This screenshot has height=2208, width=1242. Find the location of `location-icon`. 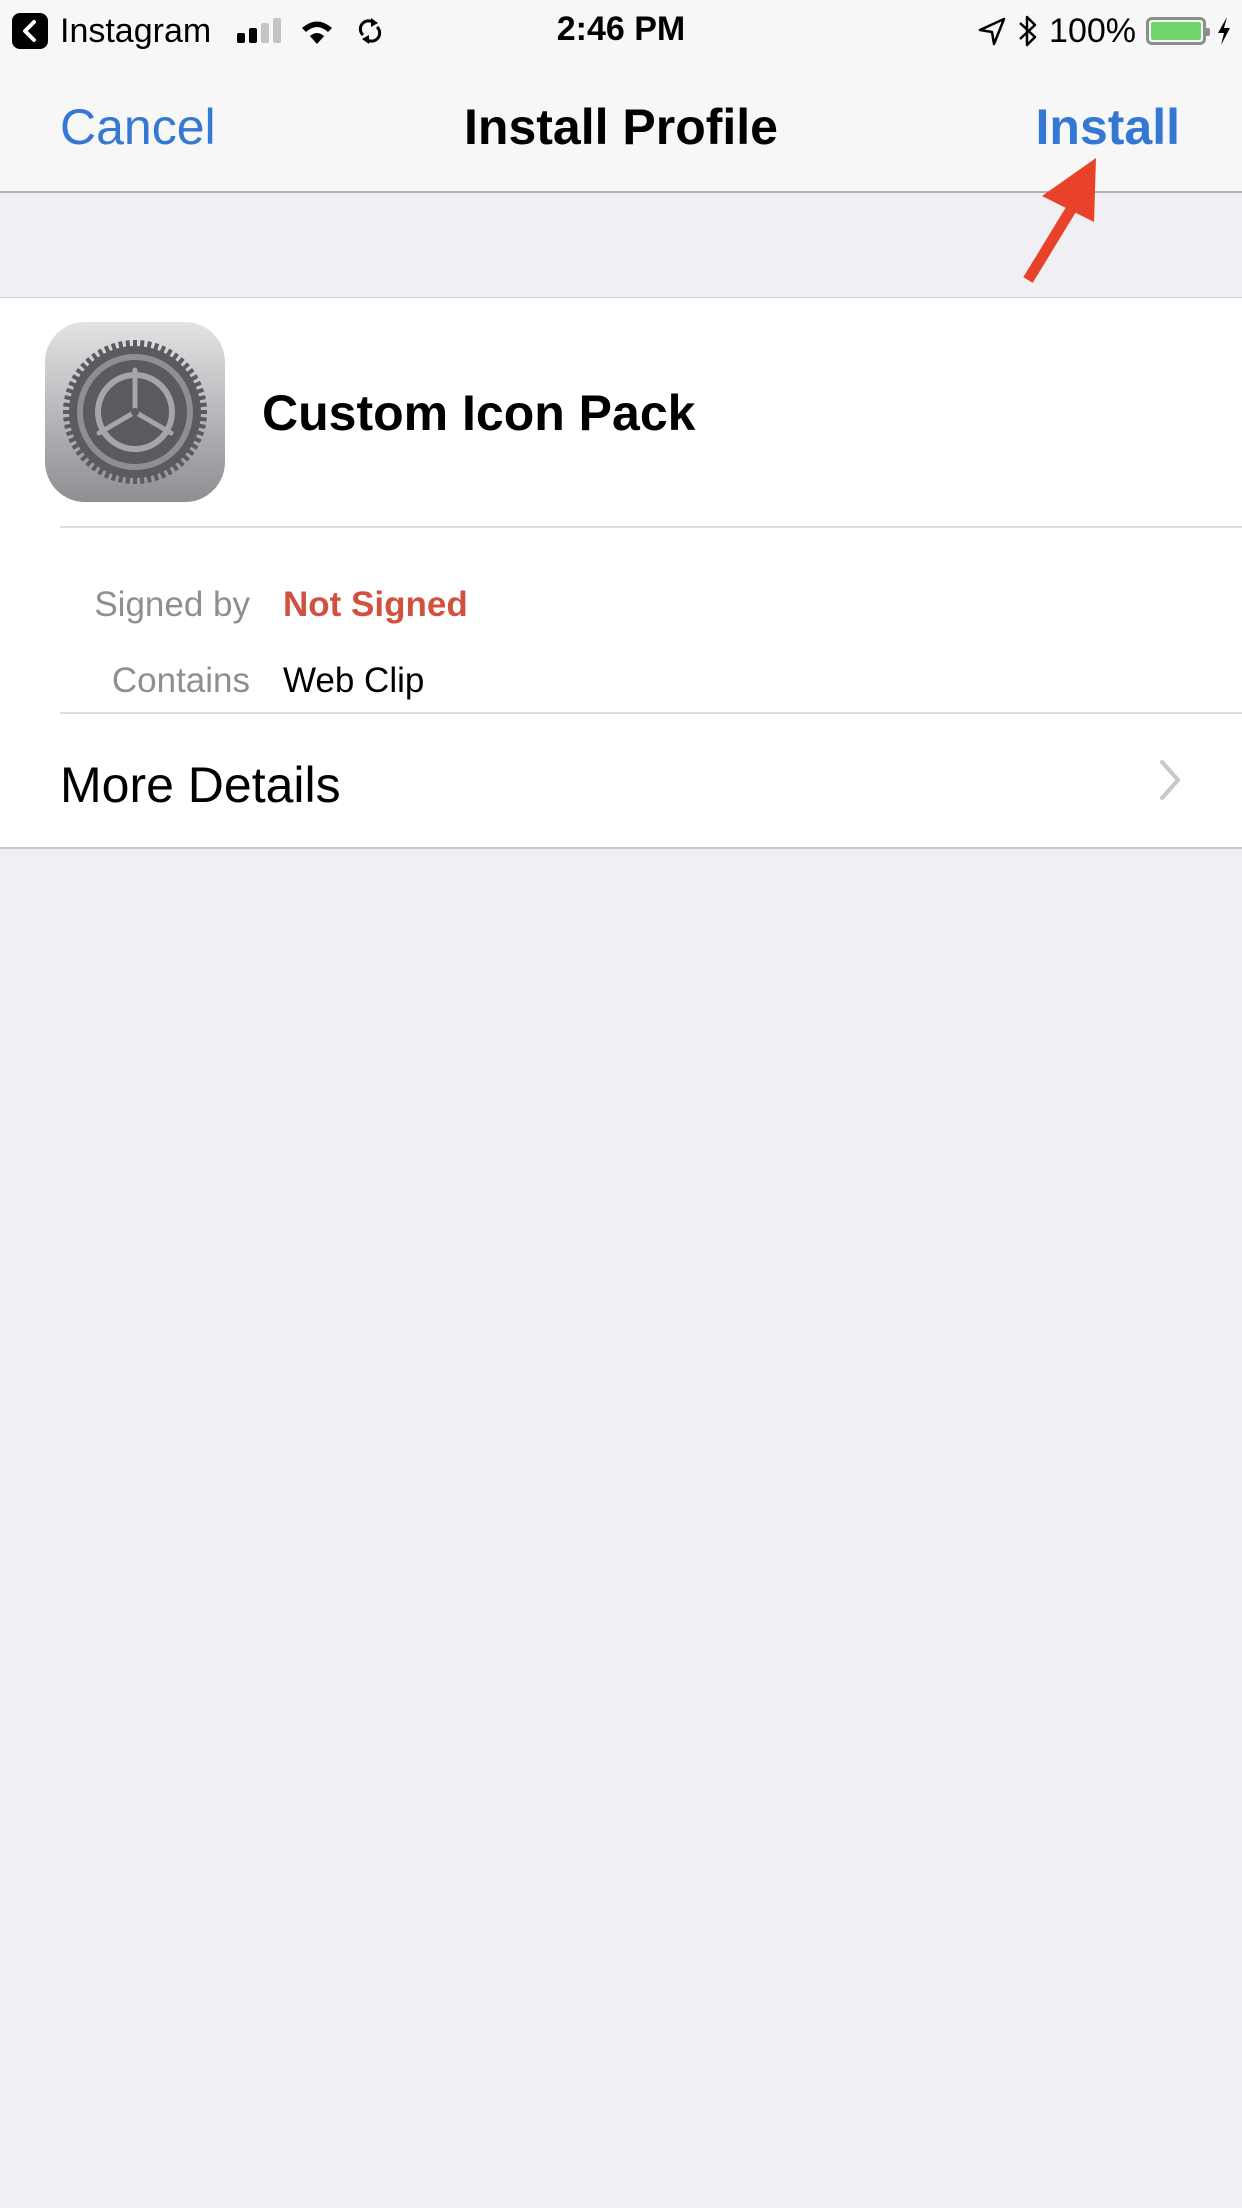

location-icon is located at coordinates (992, 31).